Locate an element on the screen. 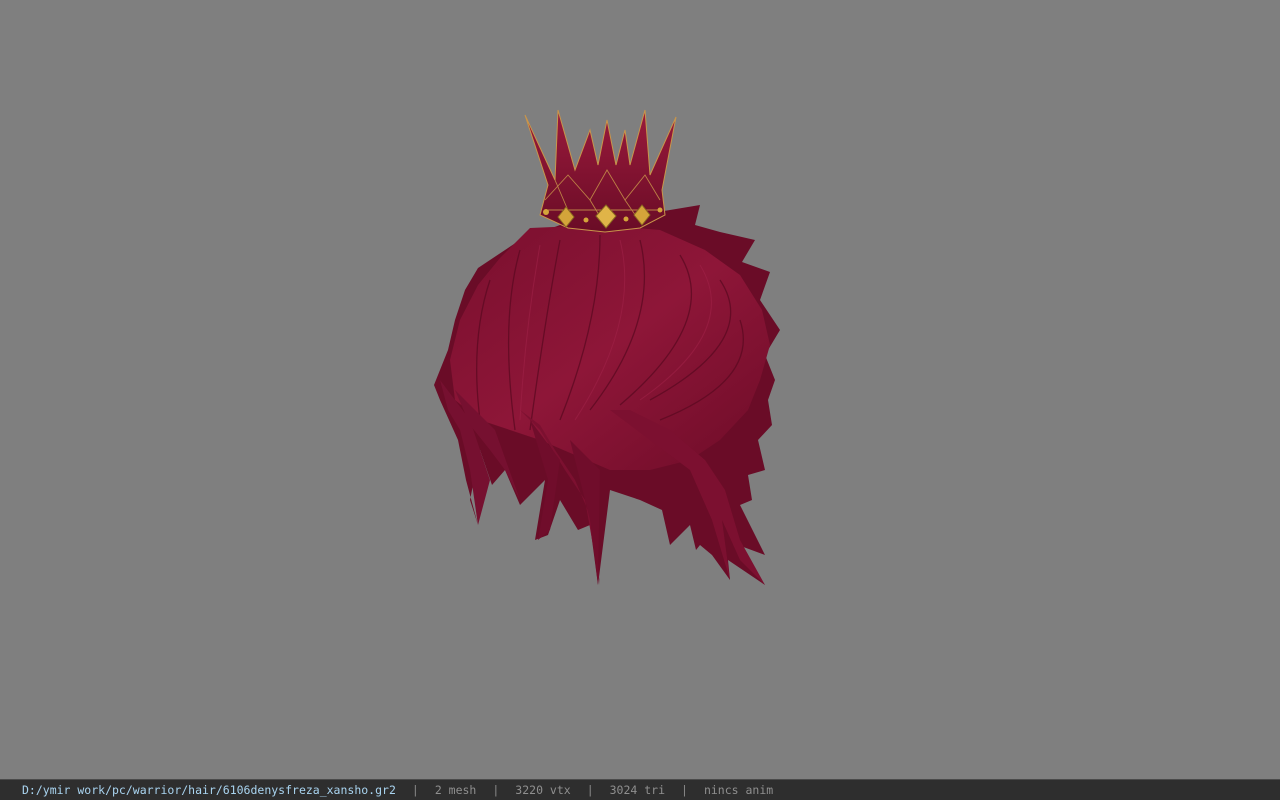 Image resolution: width=1280 pixels, height=800 pixels. crown-mesh is located at coordinates (600, 171).